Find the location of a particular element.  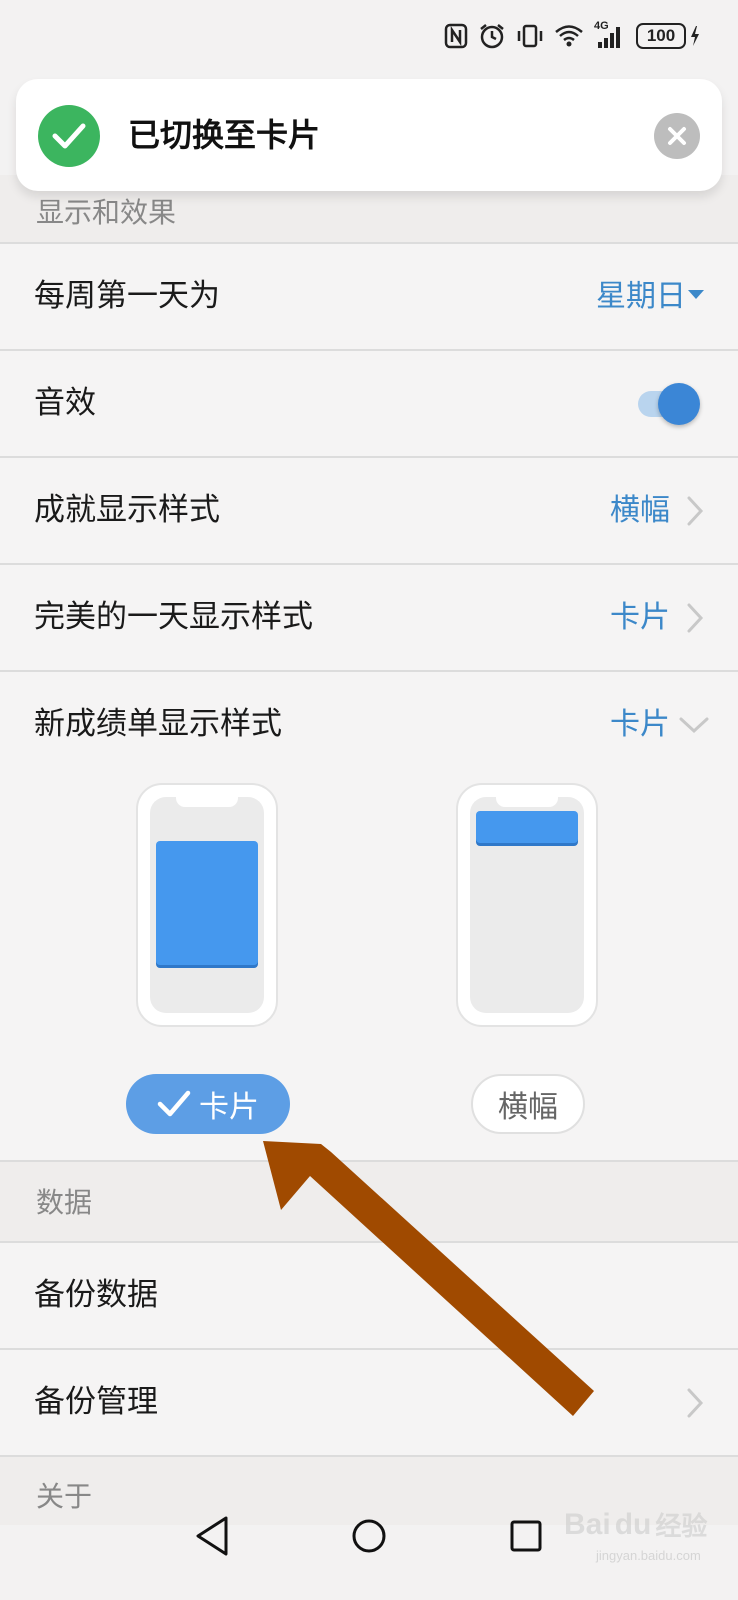

toast-message: 已切换至卡片 is located at coordinates (224, 135).